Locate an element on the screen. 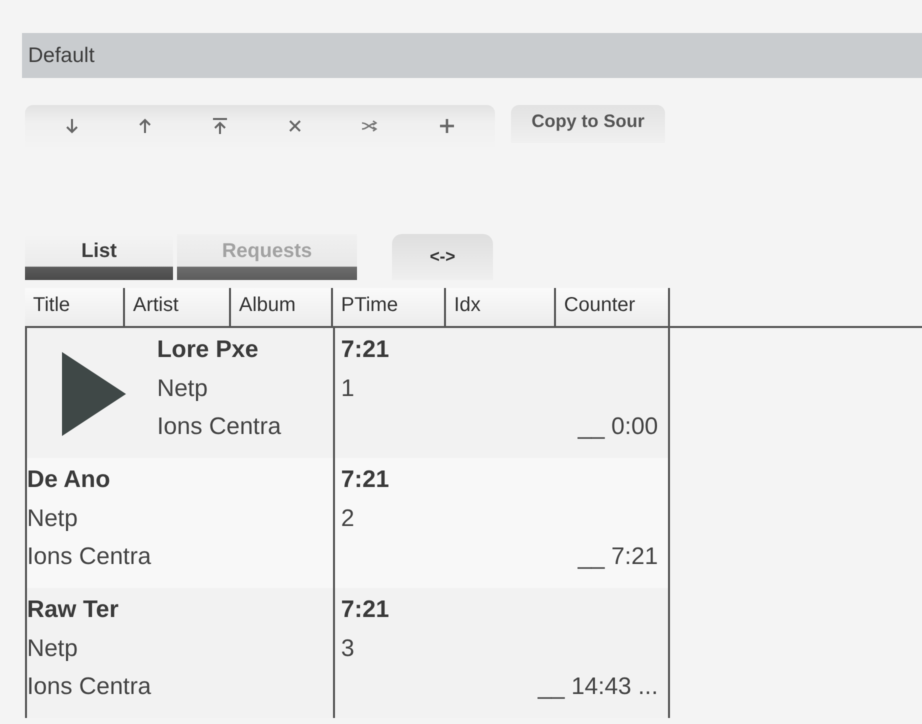 The height and width of the screenshot is (724, 922). track-index: 2 is located at coordinates (348, 519).